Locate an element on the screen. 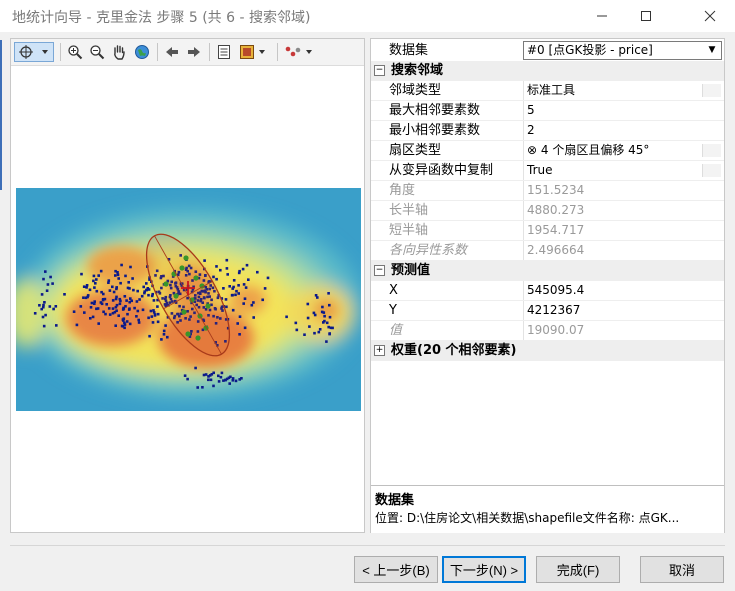 This screenshot has width=735, height=591. neighborhood-type-value: 标准工具 is located at coordinates (622, 90).